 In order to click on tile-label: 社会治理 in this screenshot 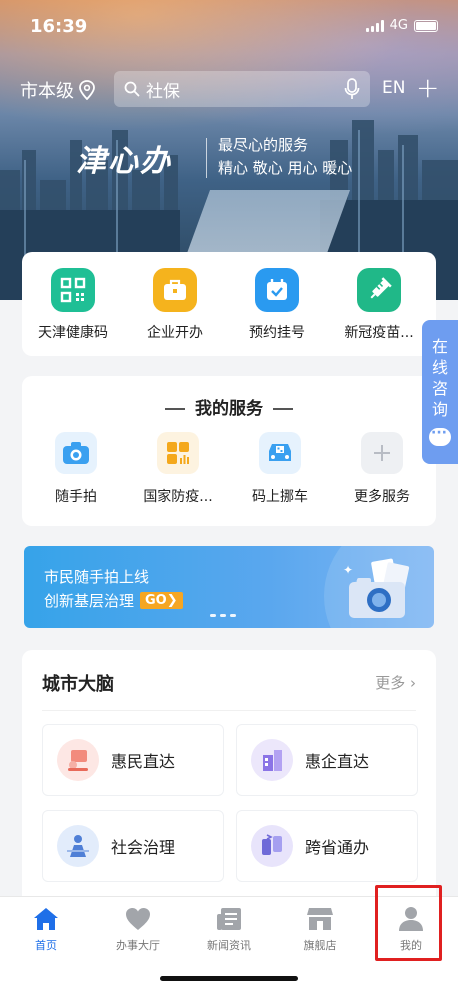, I will do `click(143, 847)`.